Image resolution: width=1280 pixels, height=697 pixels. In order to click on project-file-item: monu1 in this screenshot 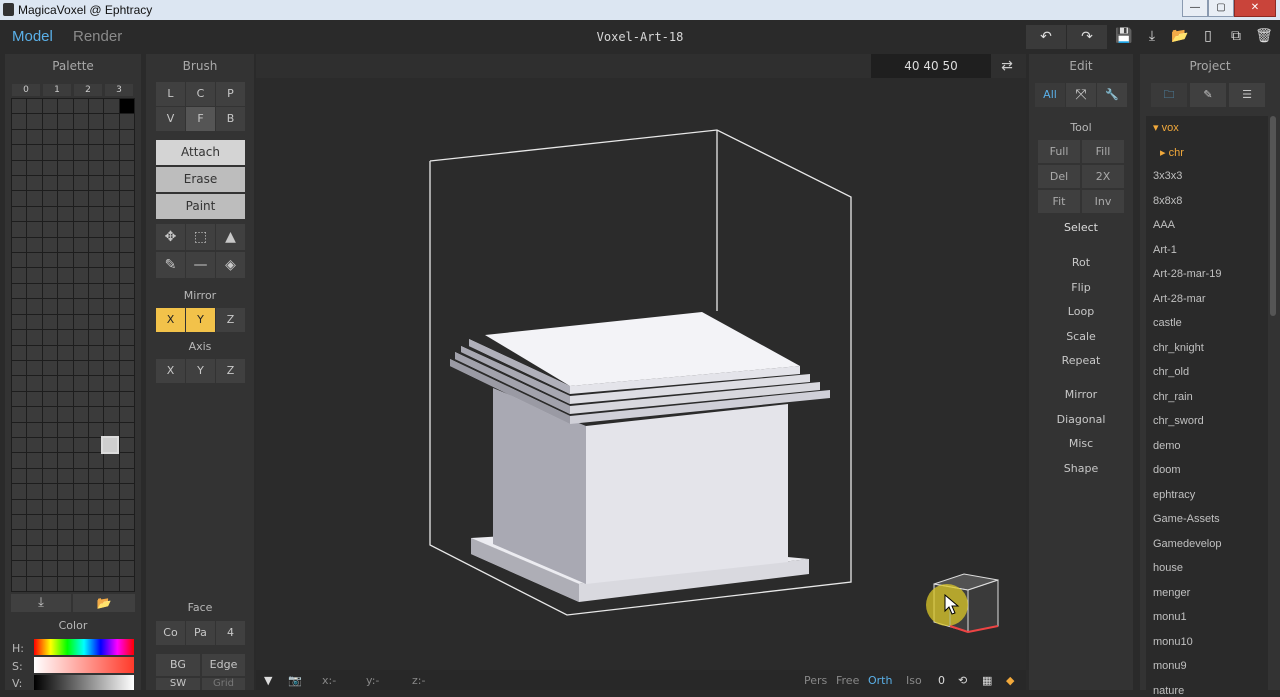, I will do `click(1170, 617)`.